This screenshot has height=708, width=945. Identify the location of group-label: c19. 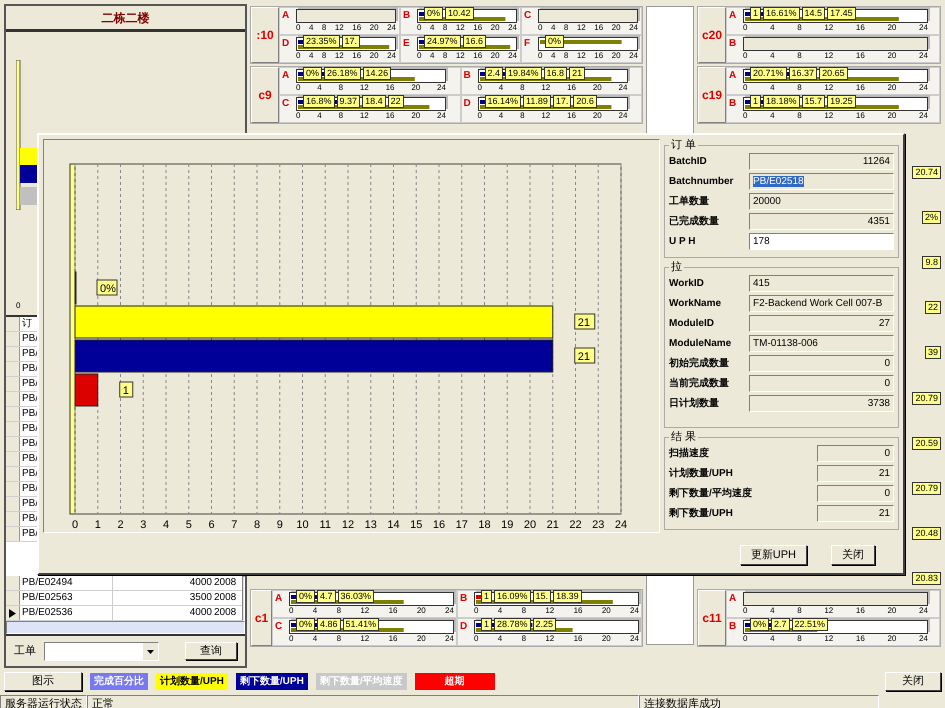
(712, 95).